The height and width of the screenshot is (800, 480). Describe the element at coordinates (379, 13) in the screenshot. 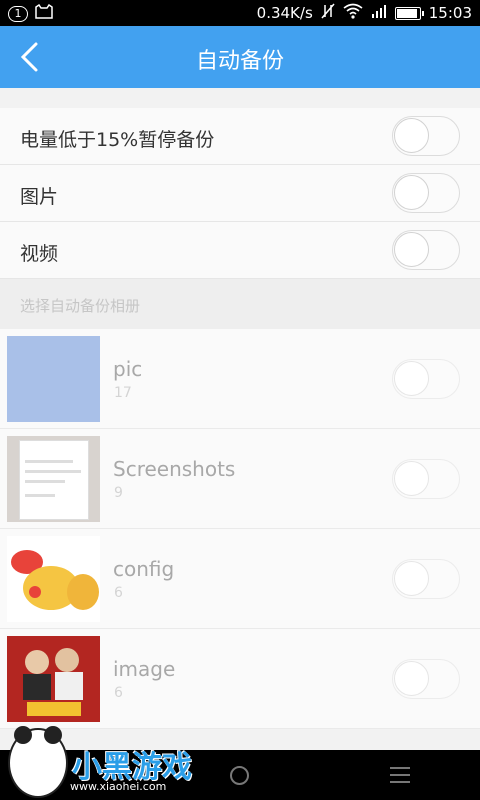

I see `signal-icon` at that location.